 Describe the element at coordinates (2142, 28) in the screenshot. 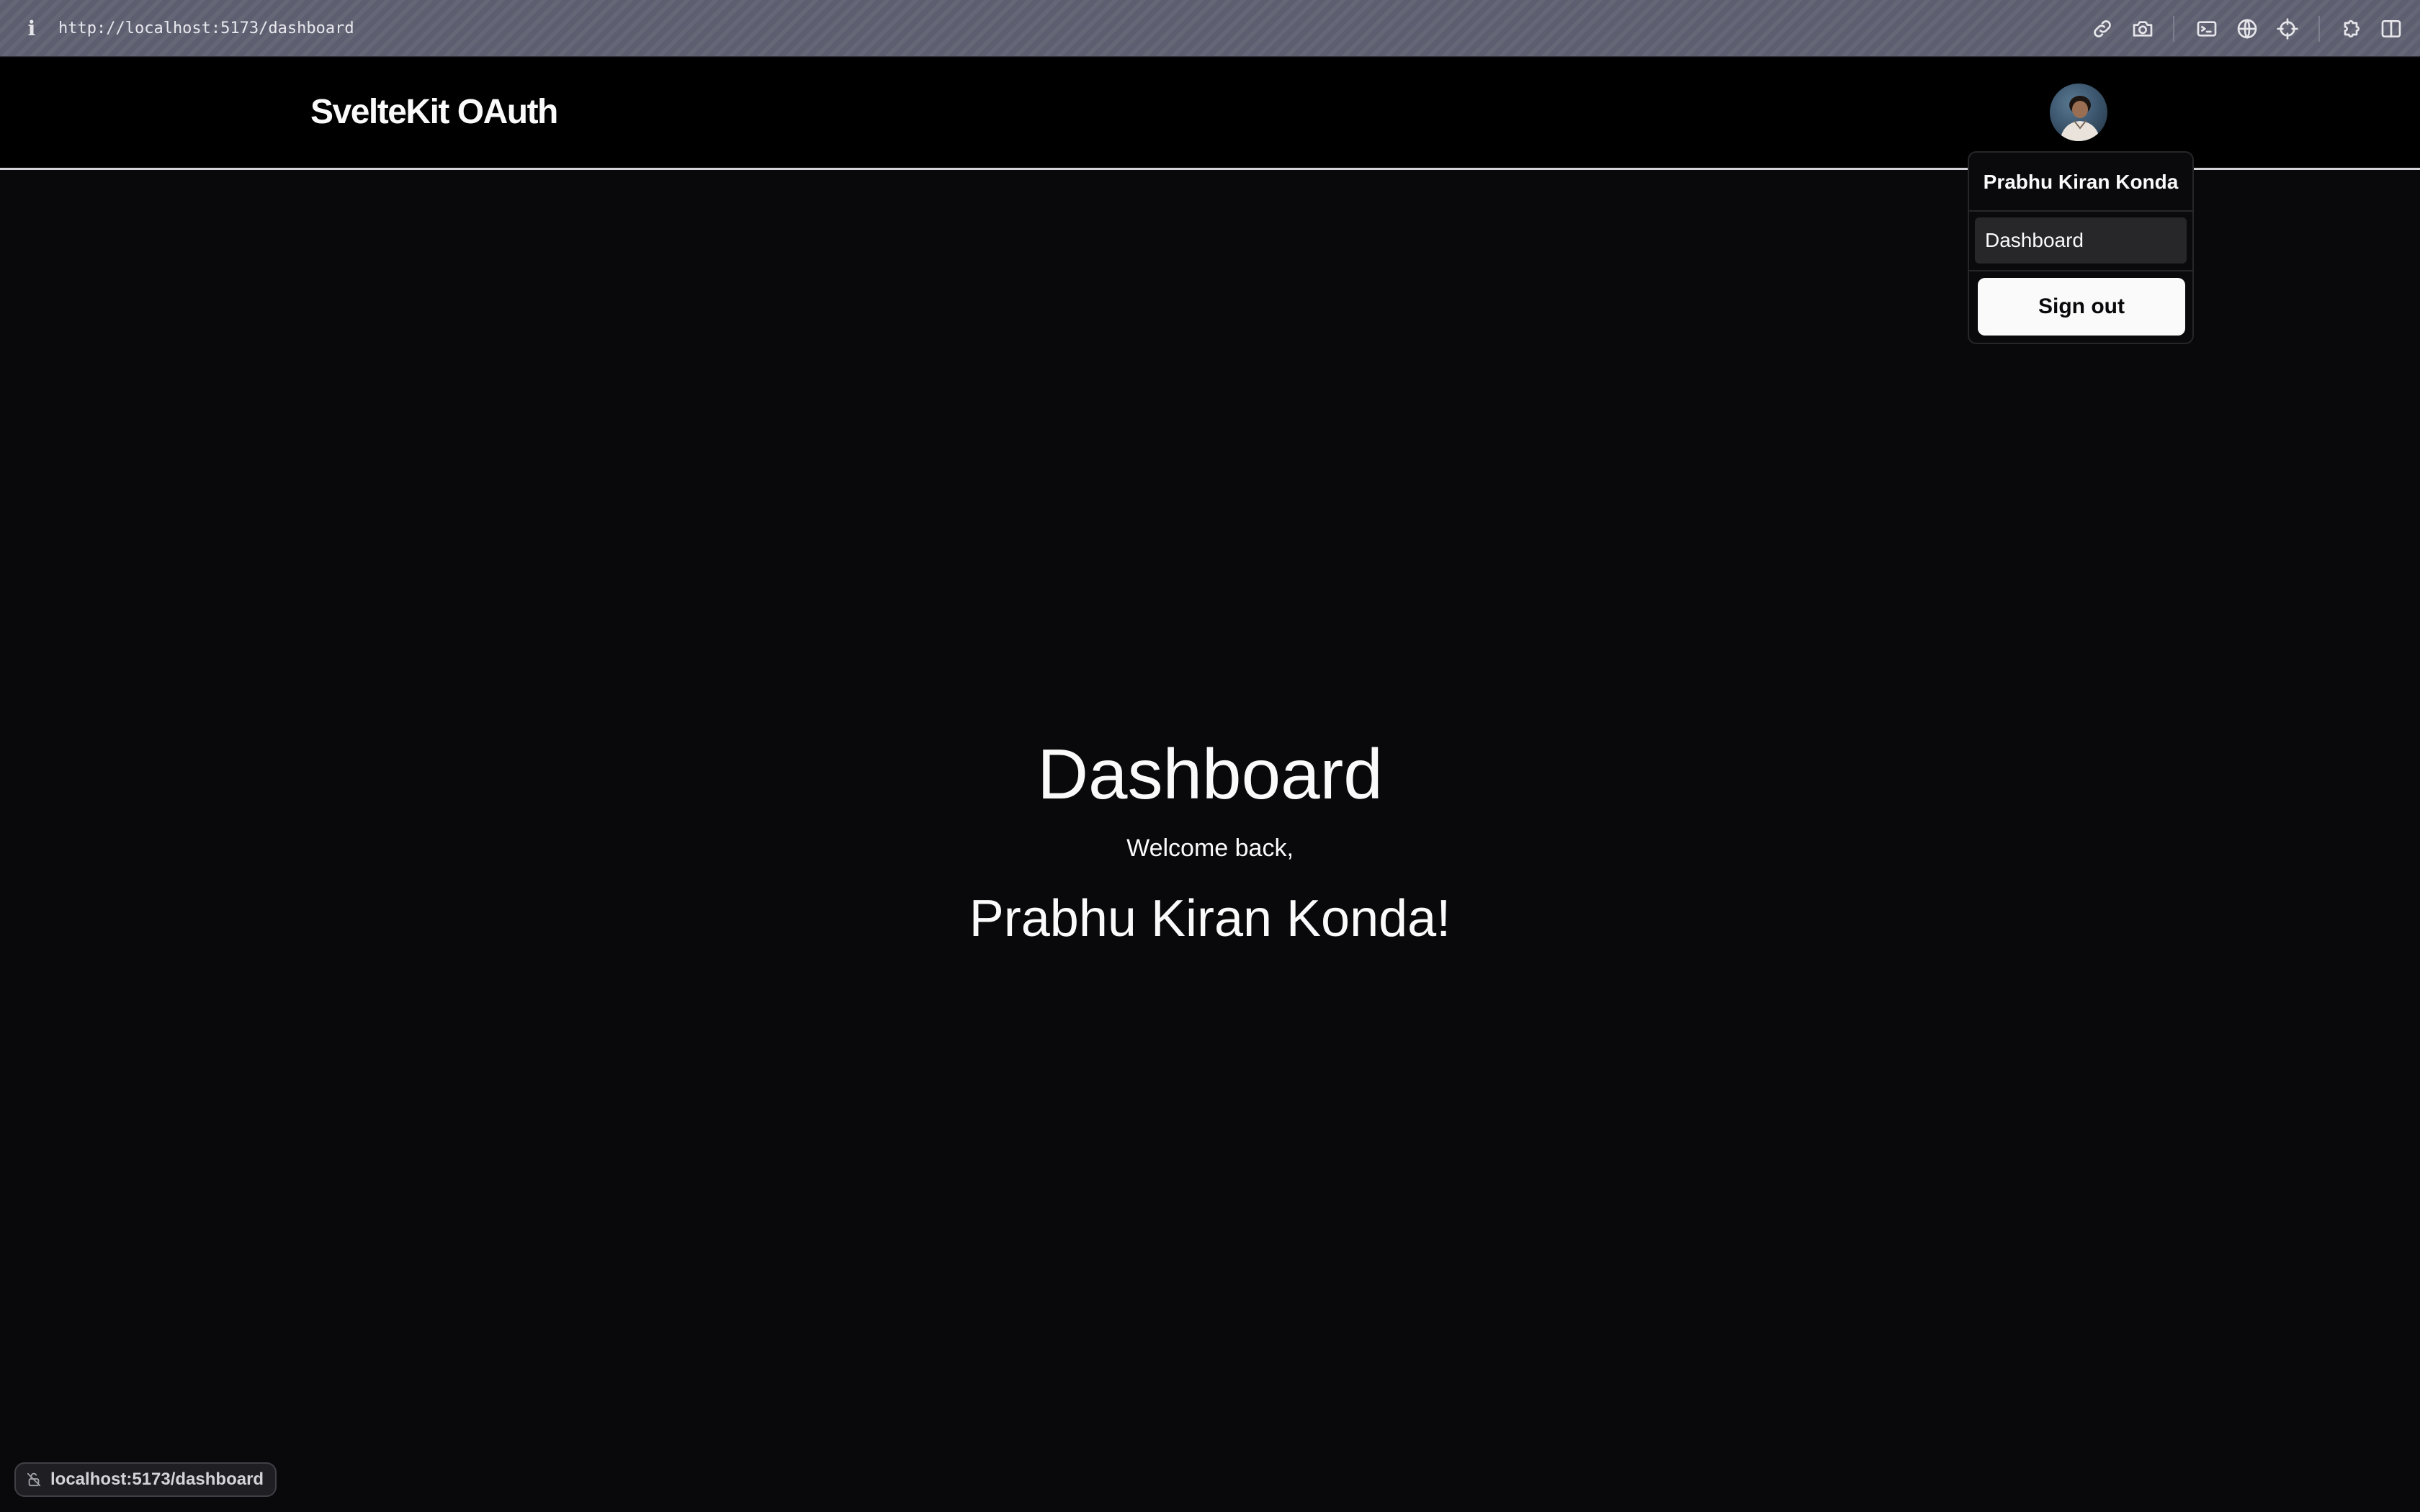

I see `camera-icon` at that location.